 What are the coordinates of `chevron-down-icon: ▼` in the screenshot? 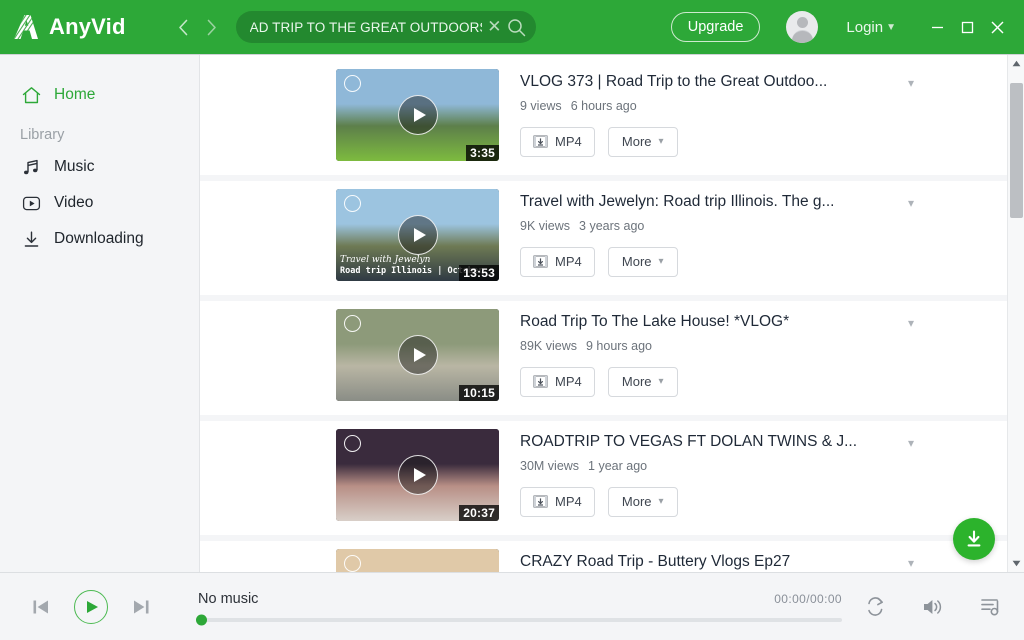 It's located at (891, 27).